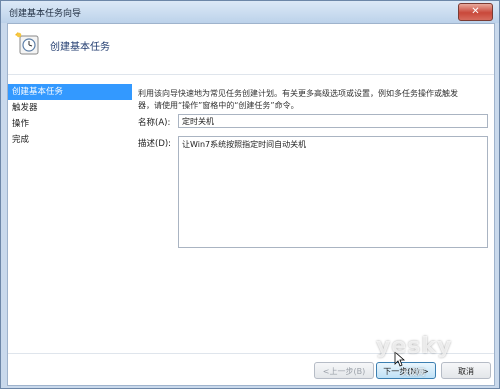 The width and height of the screenshot is (500, 389). I want to click on description-line-2: 器，请使用“操作”窗格中的“创建任务”命令。, so click(218, 105).